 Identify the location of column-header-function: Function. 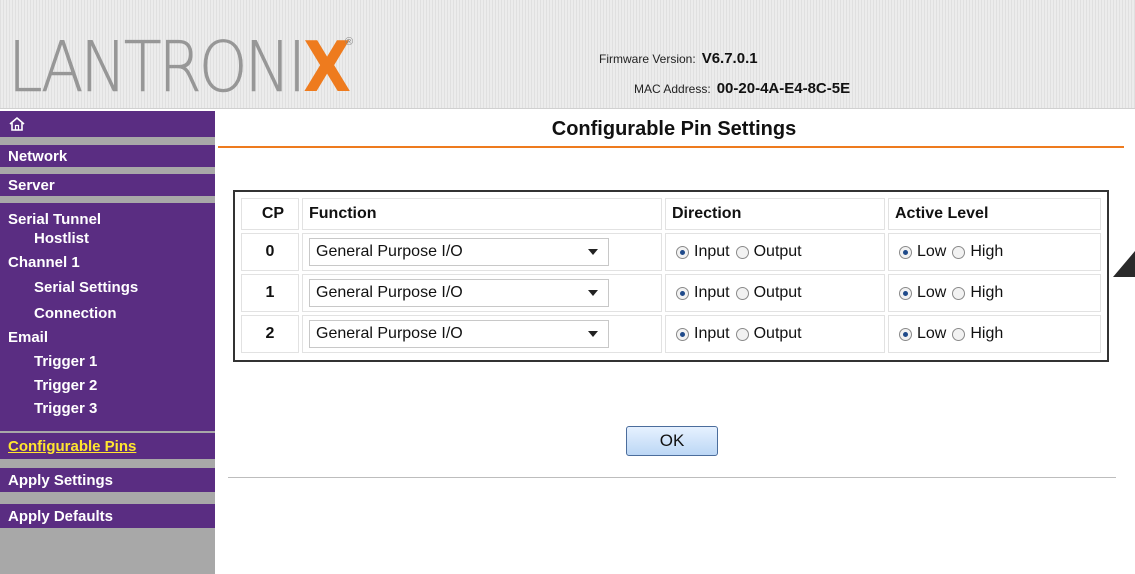
(482, 214).